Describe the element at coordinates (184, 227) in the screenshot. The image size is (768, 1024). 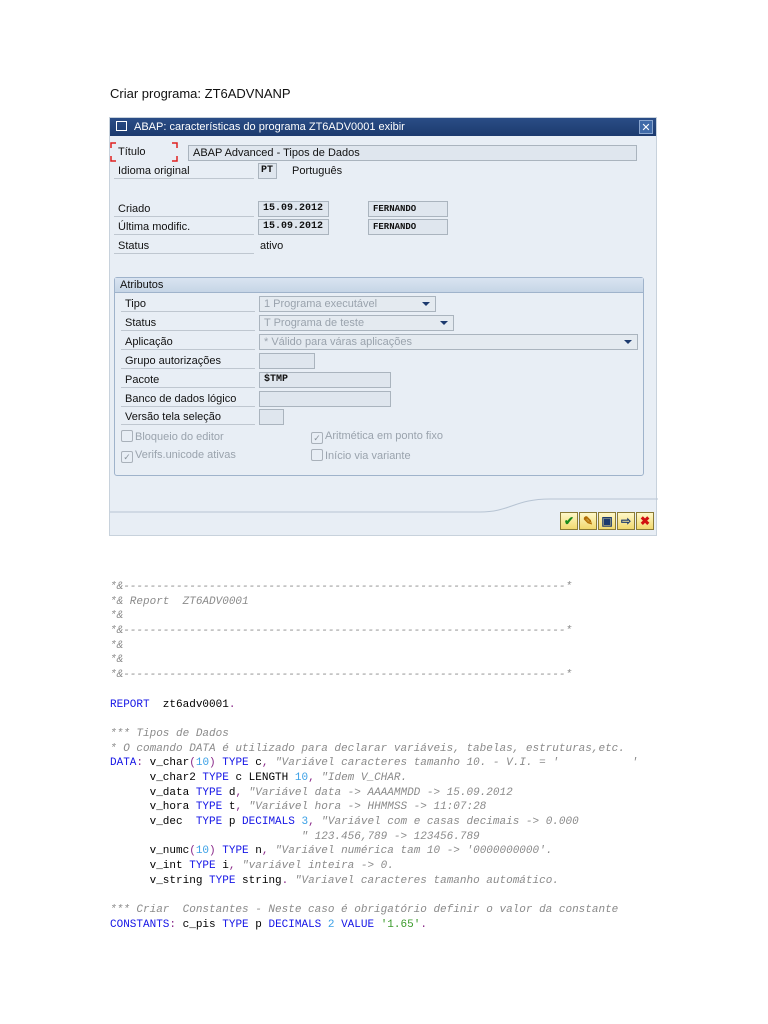
I see `modif-label: Última modific.` at that location.